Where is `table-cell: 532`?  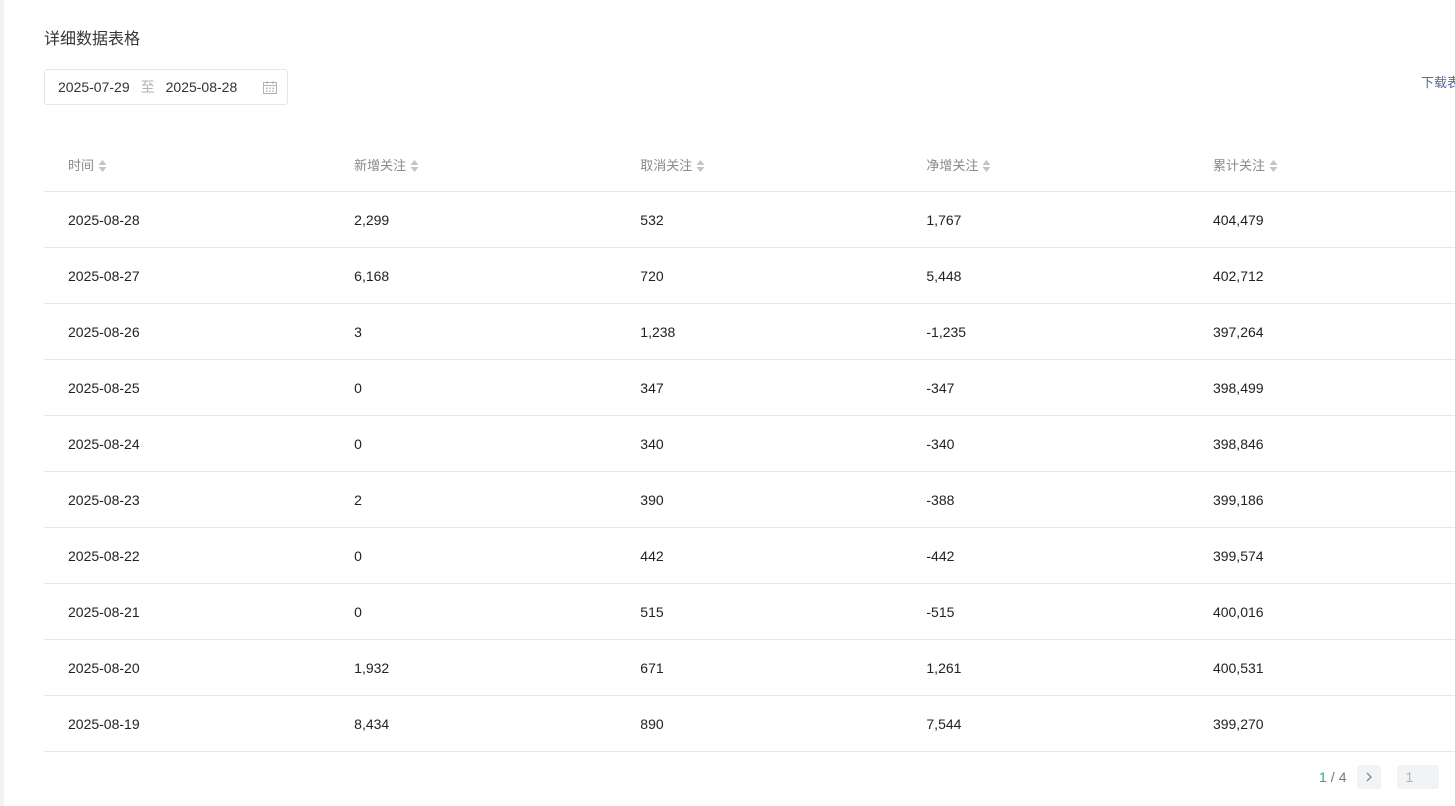 table-cell: 532 is located at coordinates (759, 219).